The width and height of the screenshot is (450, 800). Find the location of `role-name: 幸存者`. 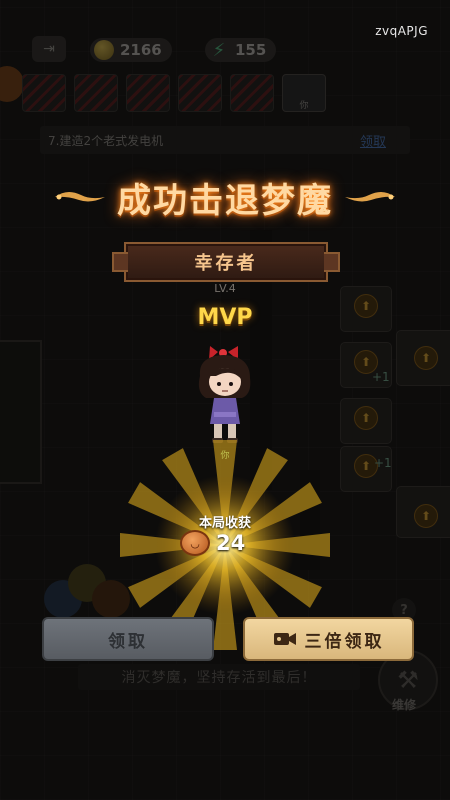

role-name: 幸存者 is located at coordinates (226, 263).